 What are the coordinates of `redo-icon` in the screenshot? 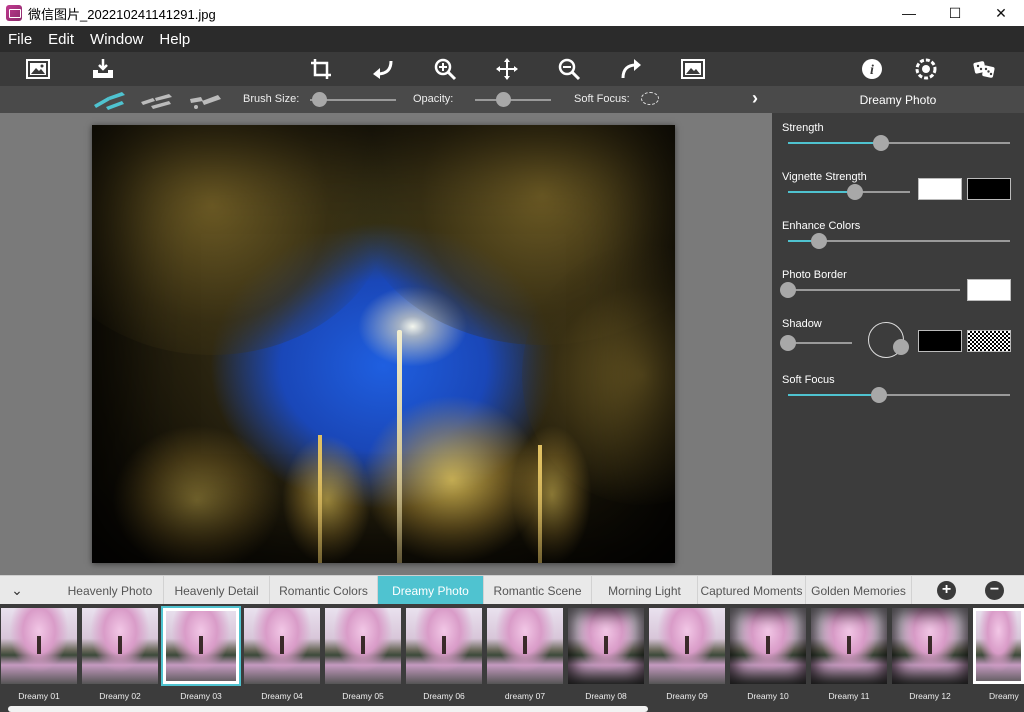 It's located at (631, 69).